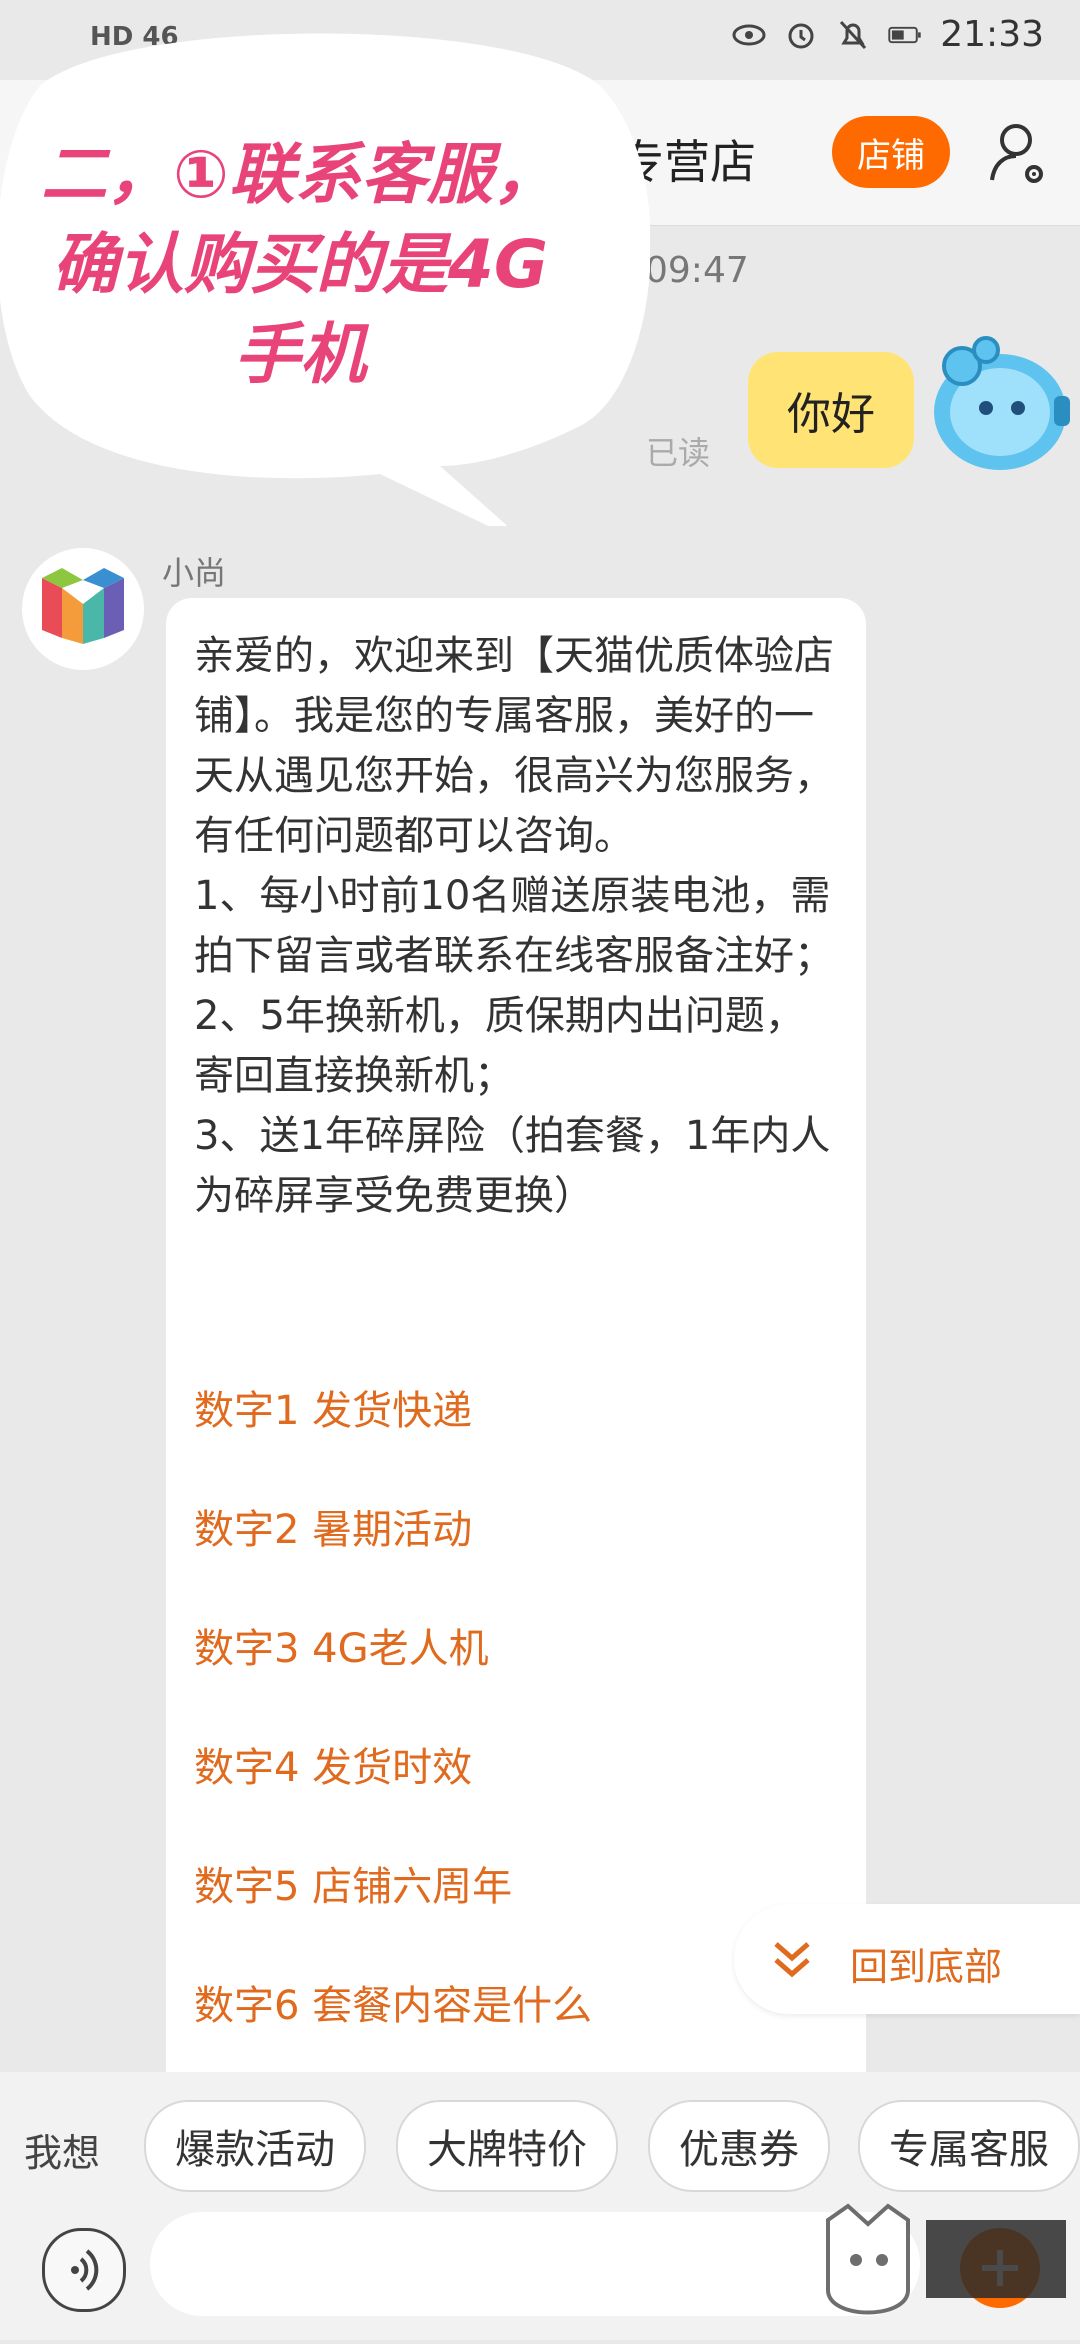 This screenshot has width=1080, height=2344. I want to click on blackcat-watermark, so click(944, 2270).